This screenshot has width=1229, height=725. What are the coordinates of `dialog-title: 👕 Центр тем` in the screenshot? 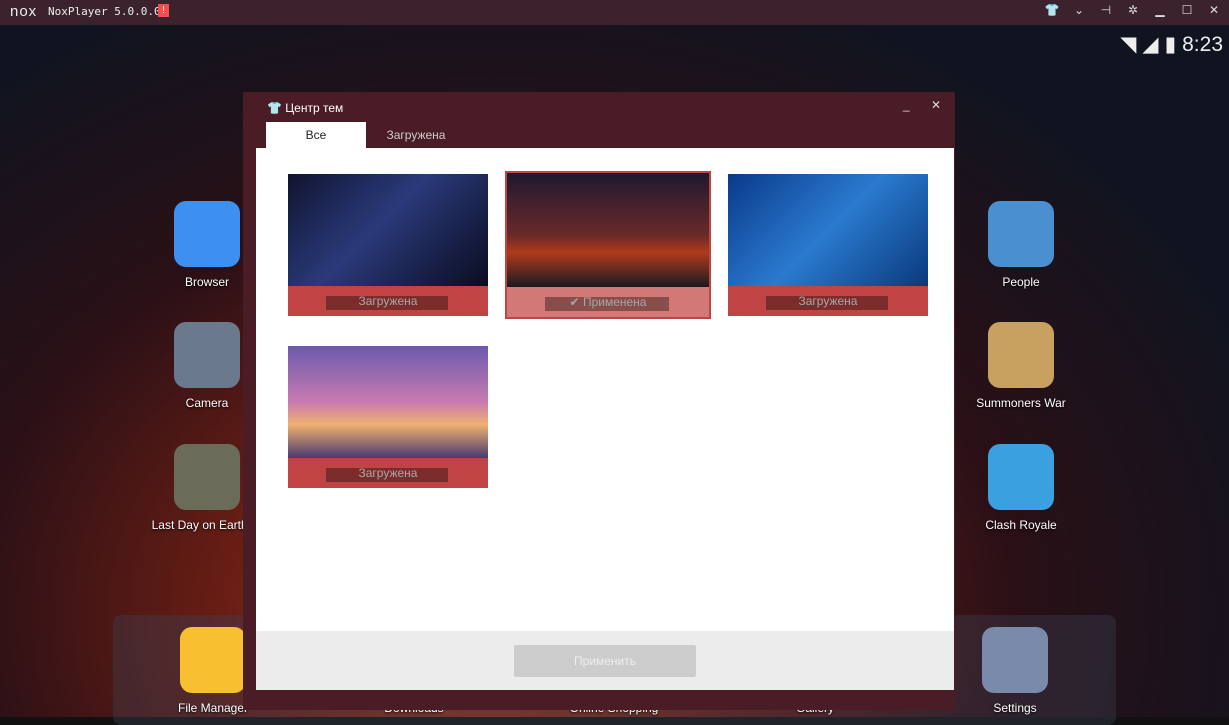 It's located at (305, 108).